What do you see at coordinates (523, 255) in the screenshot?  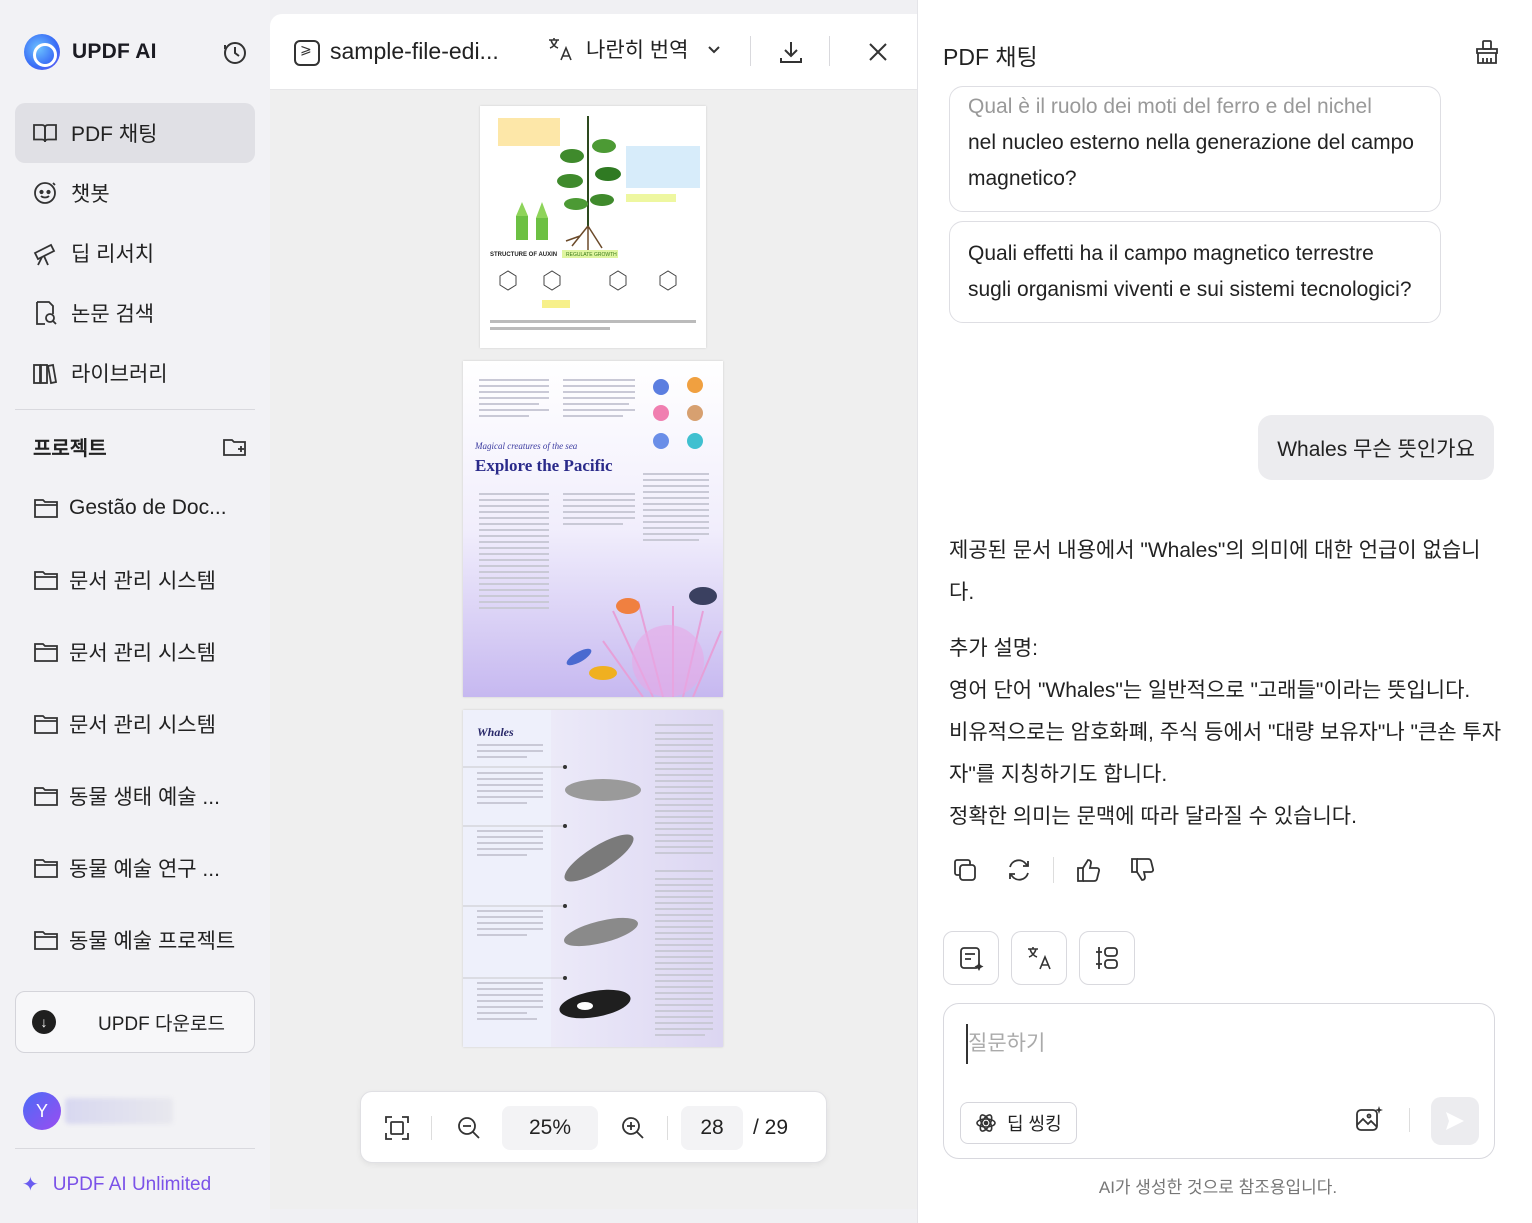 I see `auxin-title: STRUCTURE OF AUXIN` at bounding box center [523, 255].